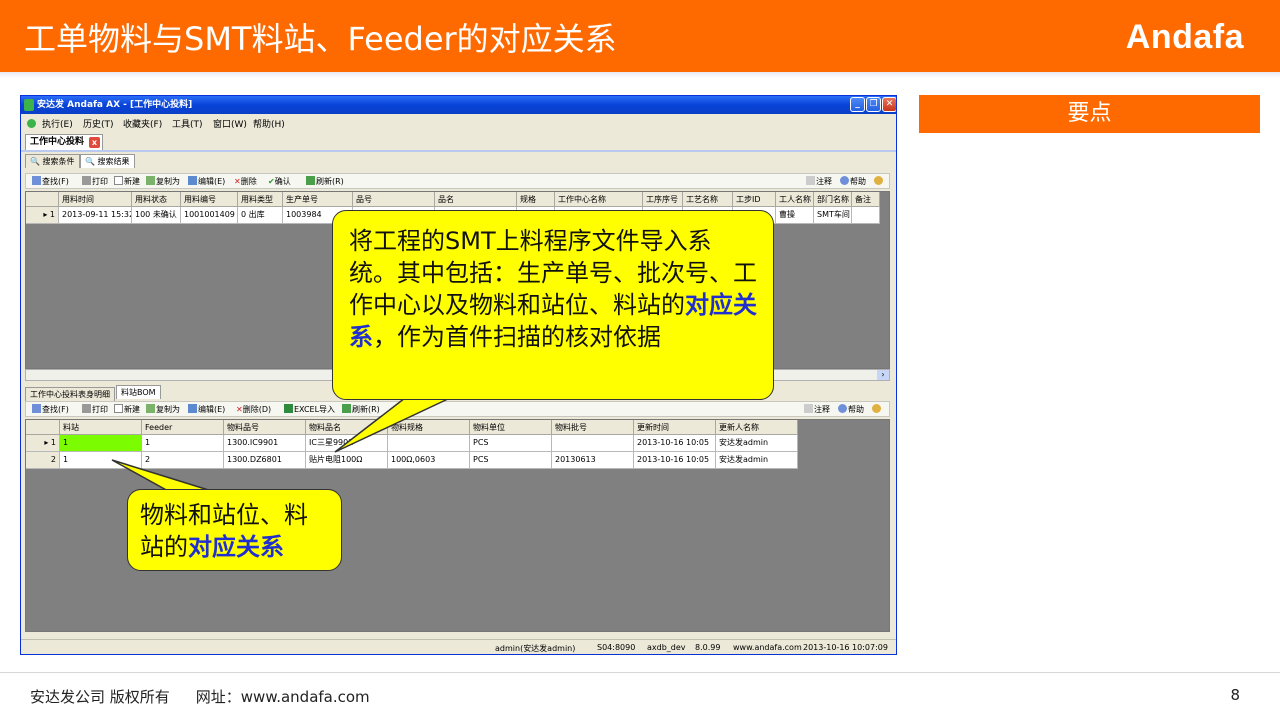 This screenshot has height=720, width=1280. What do you see at coordinates (100, 697) in the screenshot?
I see `footer-copyright: 安达发公司 版权所有` at bounding box center [100, 697].